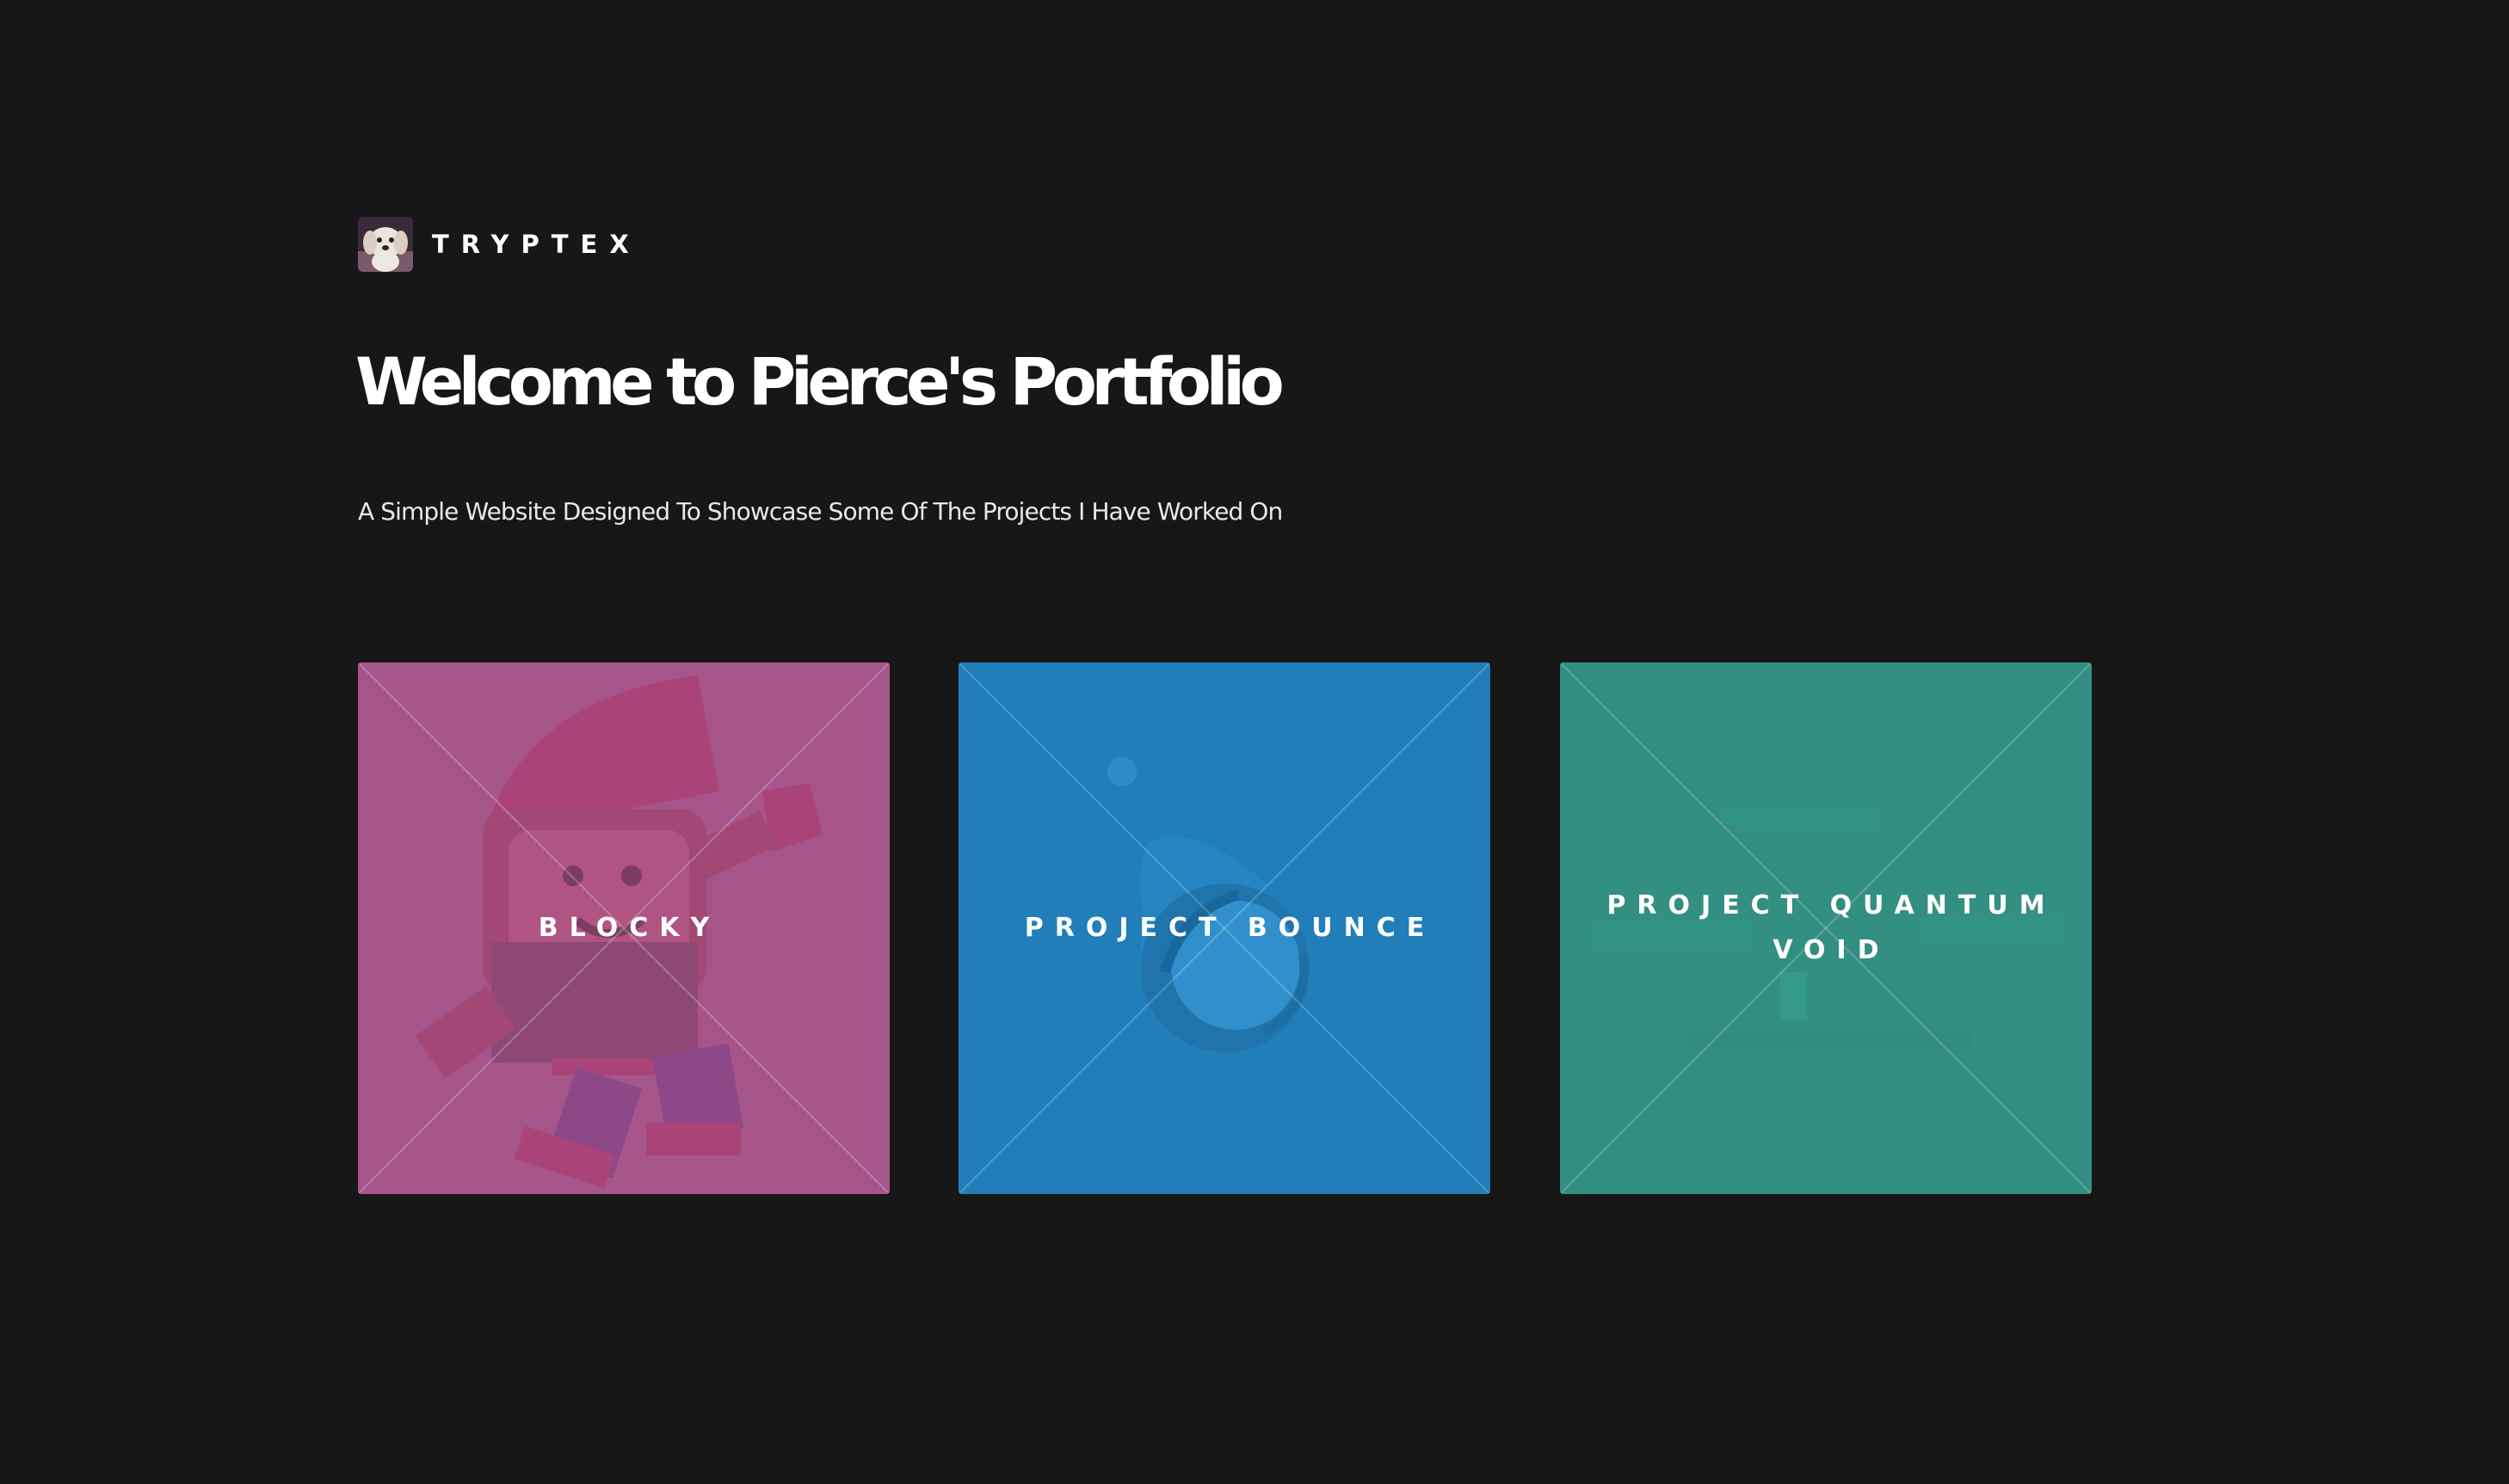 This screenshot has height=1484, width=2509. Describe the element at coordinates (1230, 928) in the screenshot. I see `project-tile-label: PROJECT BOUNCE` at that location.